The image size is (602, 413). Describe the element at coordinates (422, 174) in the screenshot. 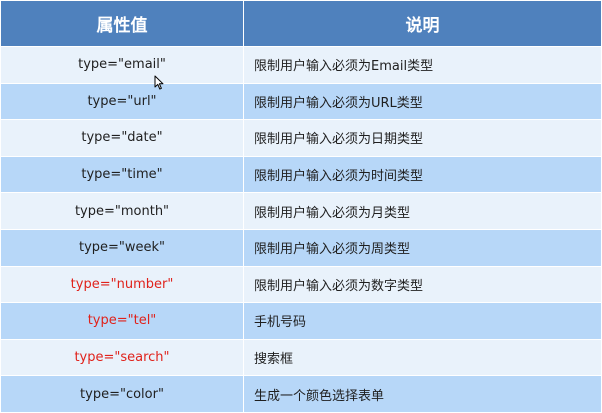

I see `row-description: 限制用户输入必须为时间类型` at that location.